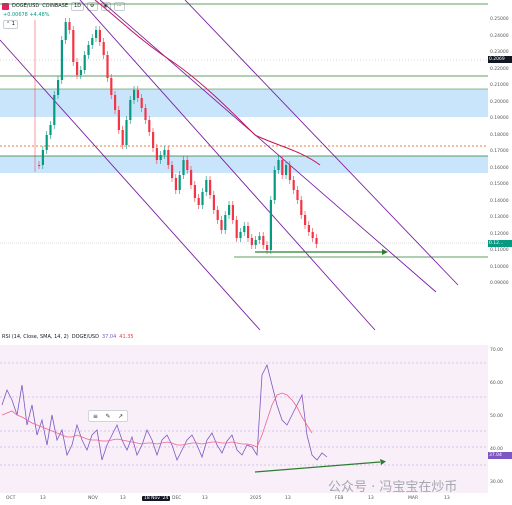 This screenshot has height=505, width=512. What do you see at coordinates (85, 337) in the screenshot?
I see `rsi-symbol: DOGE/USD` at bounding box center [85, 337].